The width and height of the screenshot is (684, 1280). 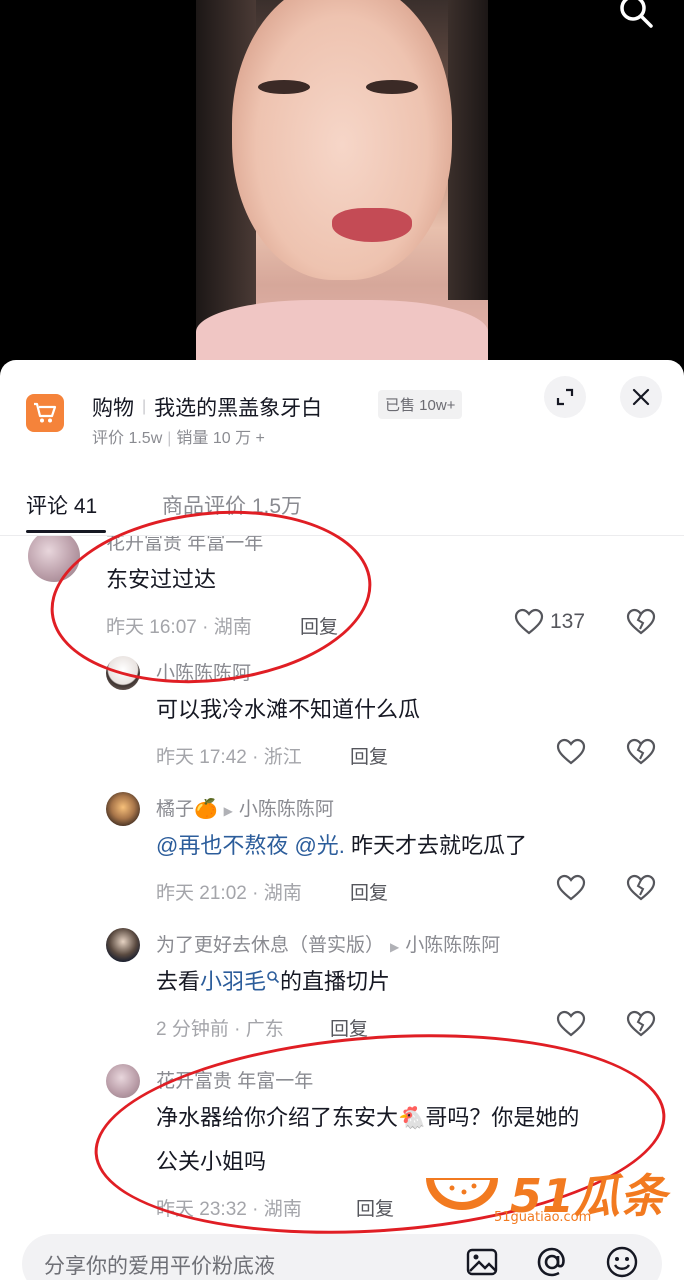 What do you see at coordinates (544, 1195) in the screenshot?
I see `watermark: 51瓜条 51guatiao.com` at bounding box center [544, 1195].